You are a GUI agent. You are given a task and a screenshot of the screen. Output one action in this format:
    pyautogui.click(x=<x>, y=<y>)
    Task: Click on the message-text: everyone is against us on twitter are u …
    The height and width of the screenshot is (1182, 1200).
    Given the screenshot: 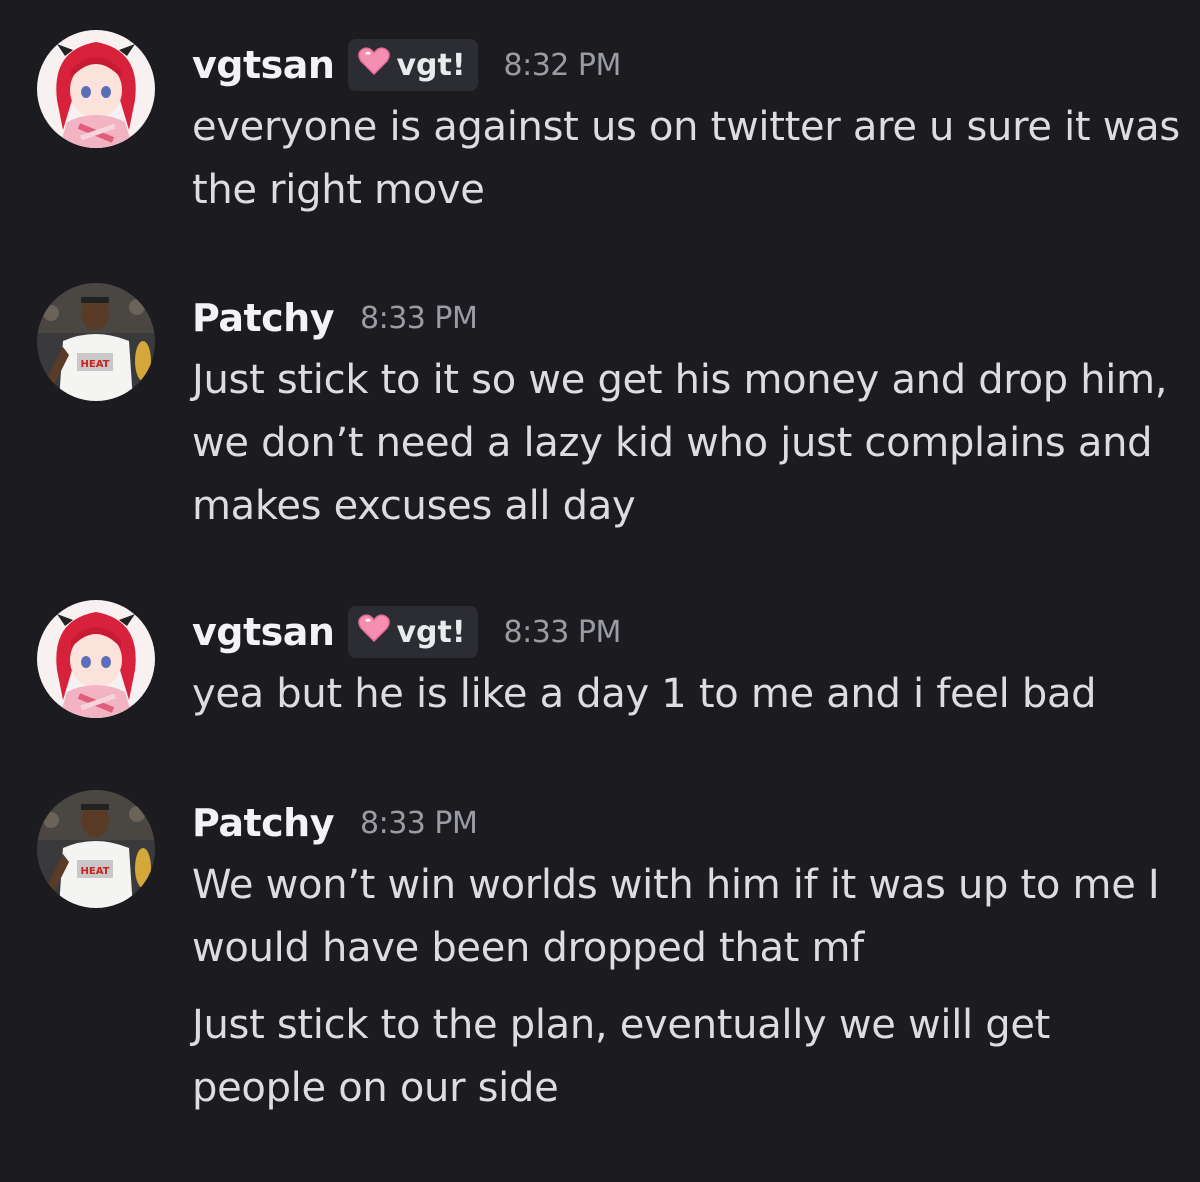 What is the action you would take?
    pyautogui.click(x=686, y=158)
    